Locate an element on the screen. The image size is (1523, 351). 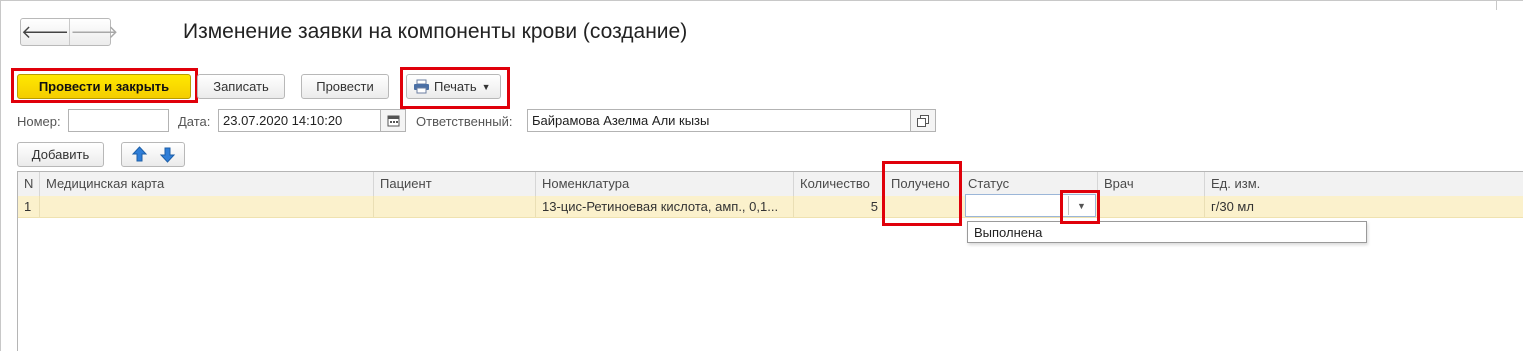
cell-quantity: 5 is located at coordinates (839, 206).